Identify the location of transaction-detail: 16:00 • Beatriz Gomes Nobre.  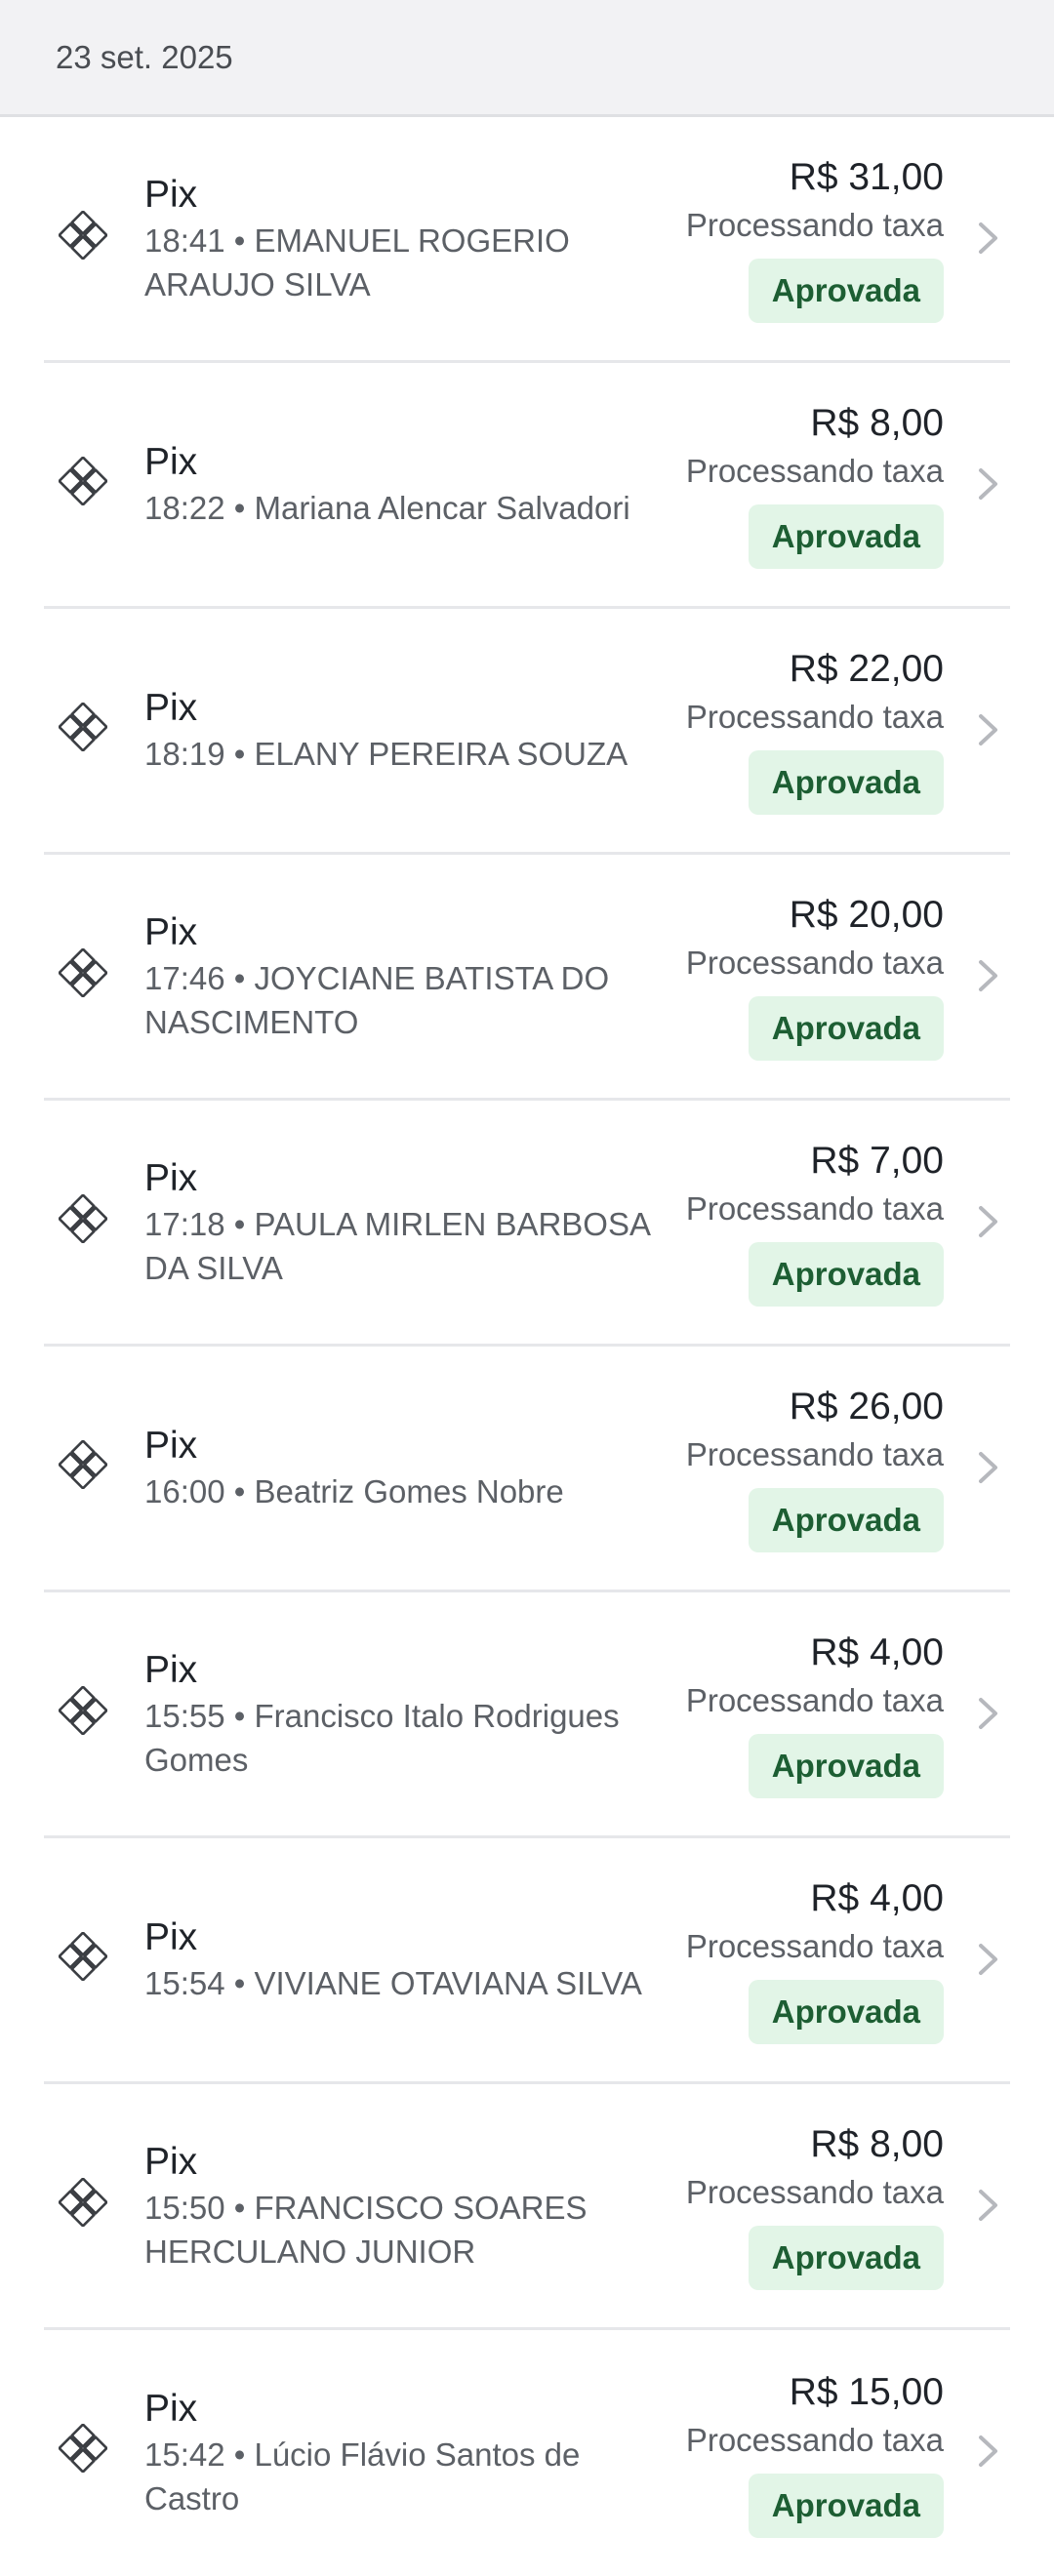
(354, 1491).